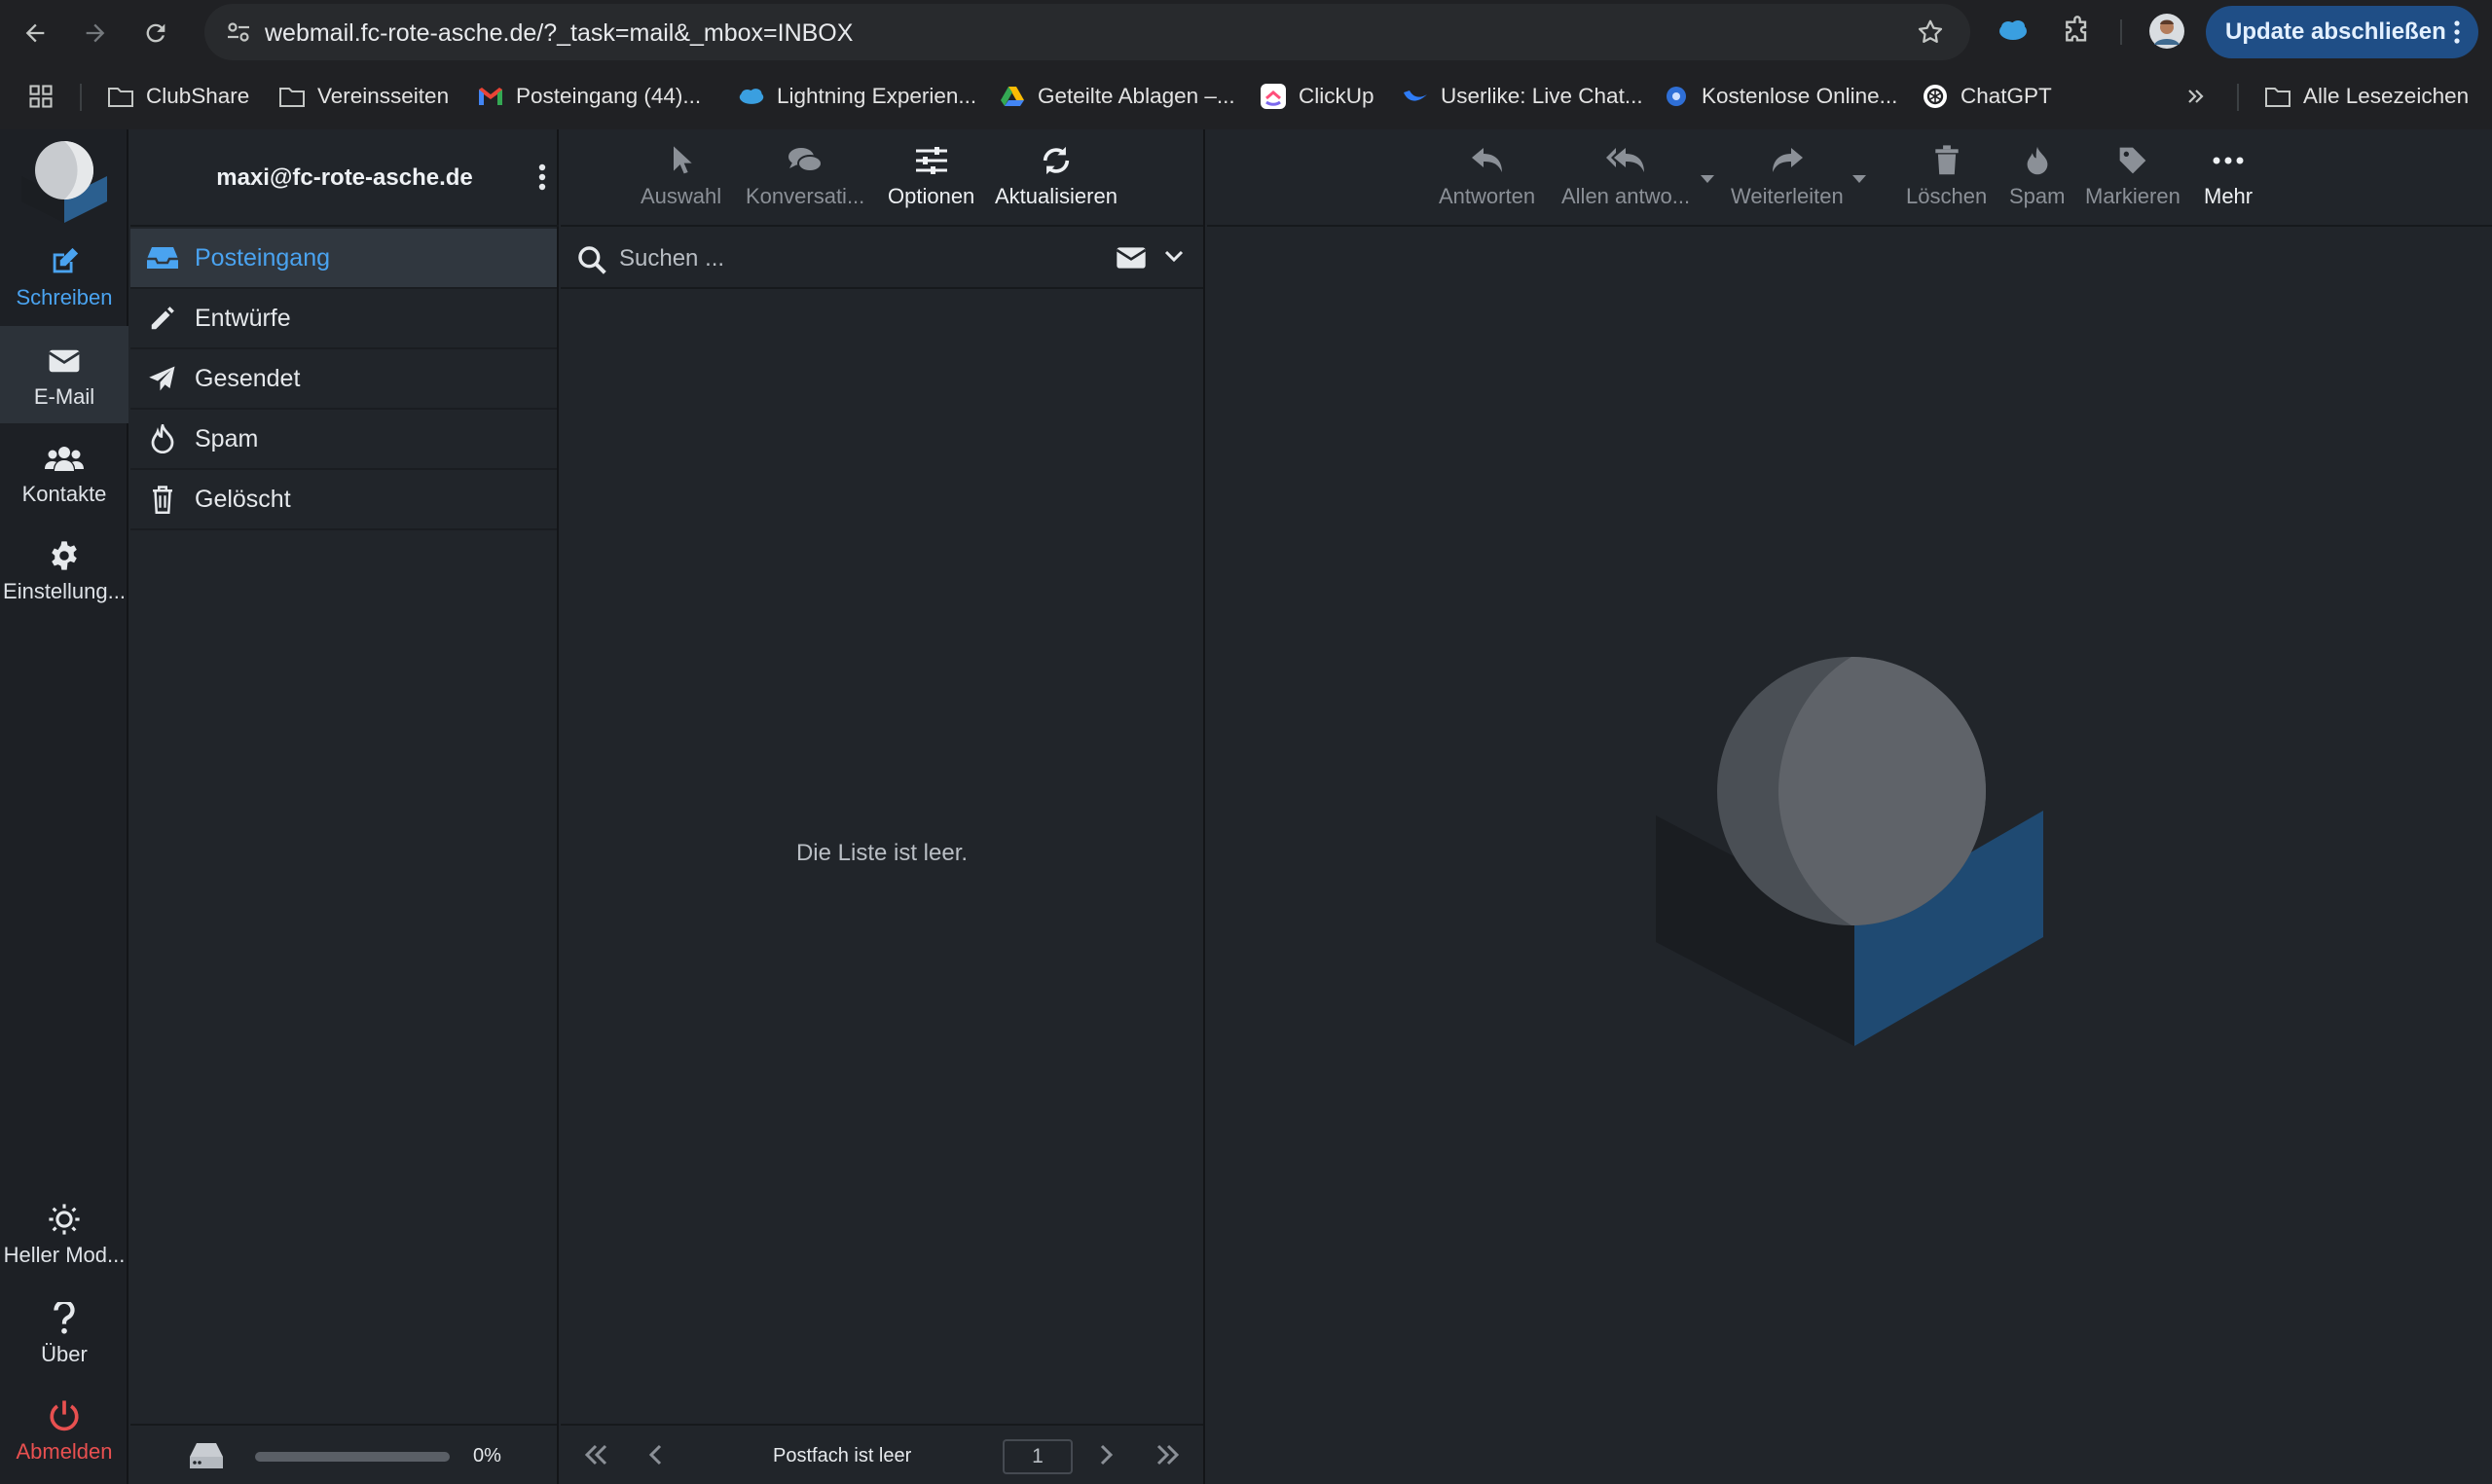 This screenshot has width=2492, height=1484. What do you see at coordinates (542, 177) in the screenshot?
I see `account-menu-button` at bounding box center [542, 177].